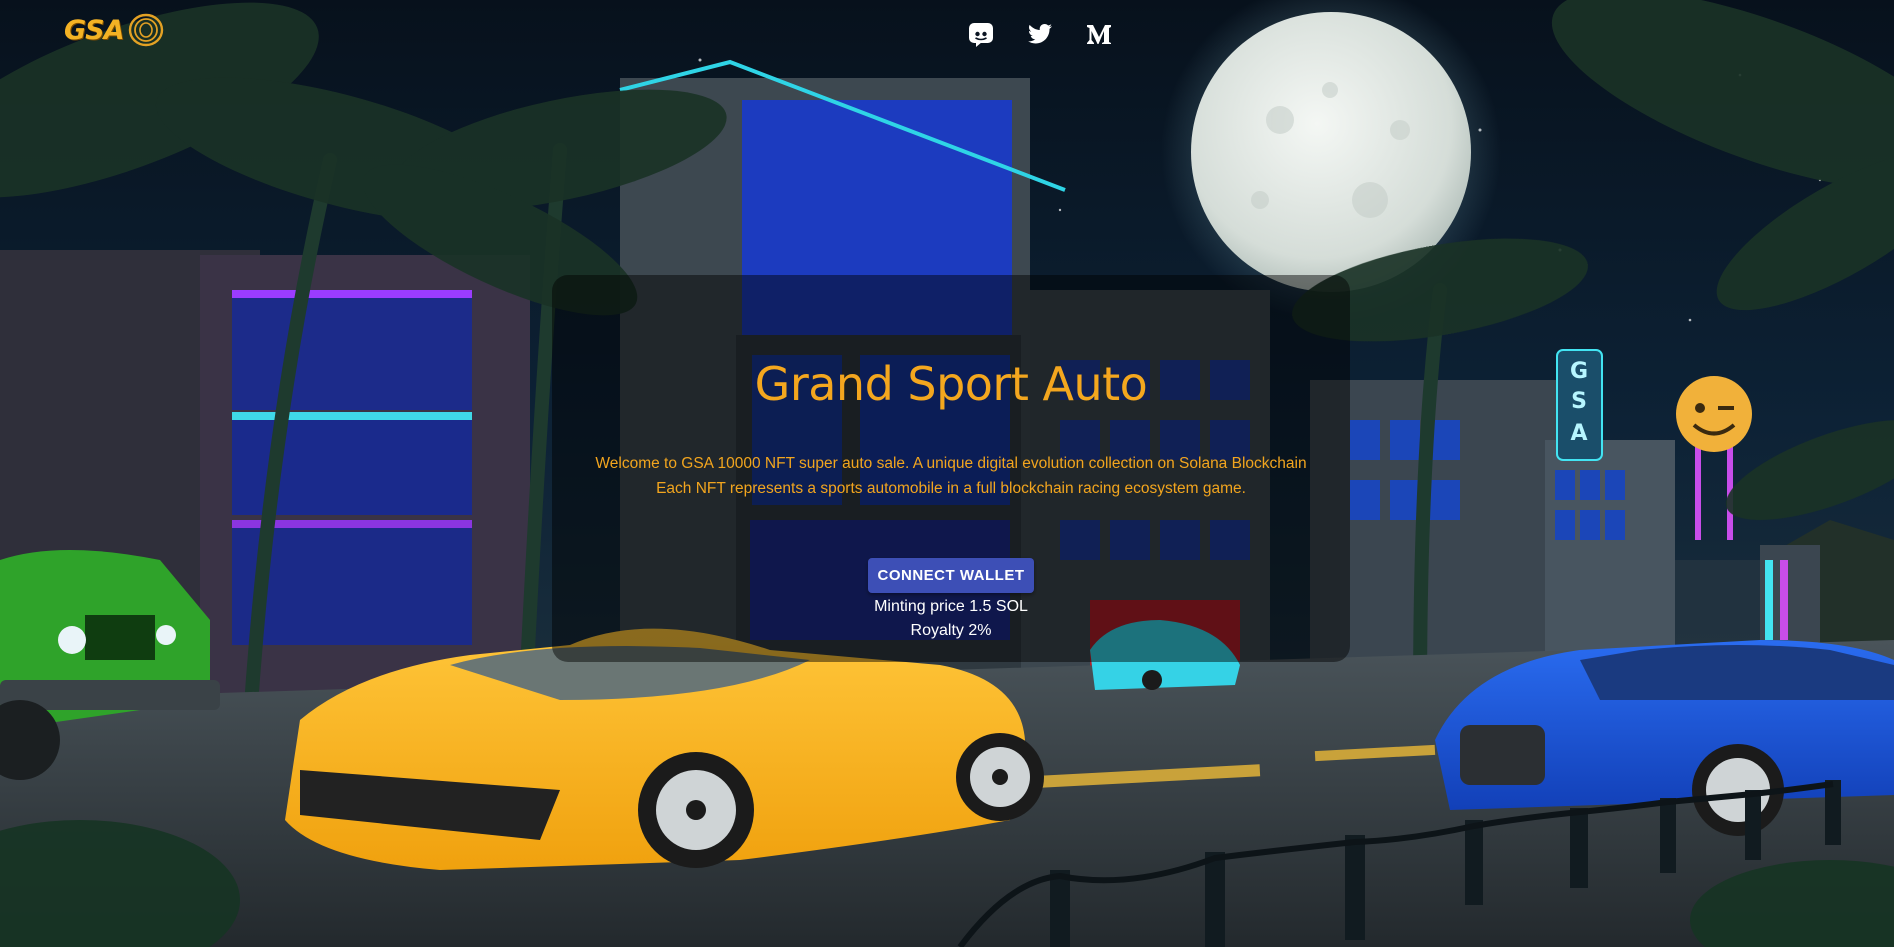 Image resolution: width=1894 pixels, height=947 pixels. Describe the element at coordinates (981, 34) in the screenshot. I see `discord-icon` at that location.